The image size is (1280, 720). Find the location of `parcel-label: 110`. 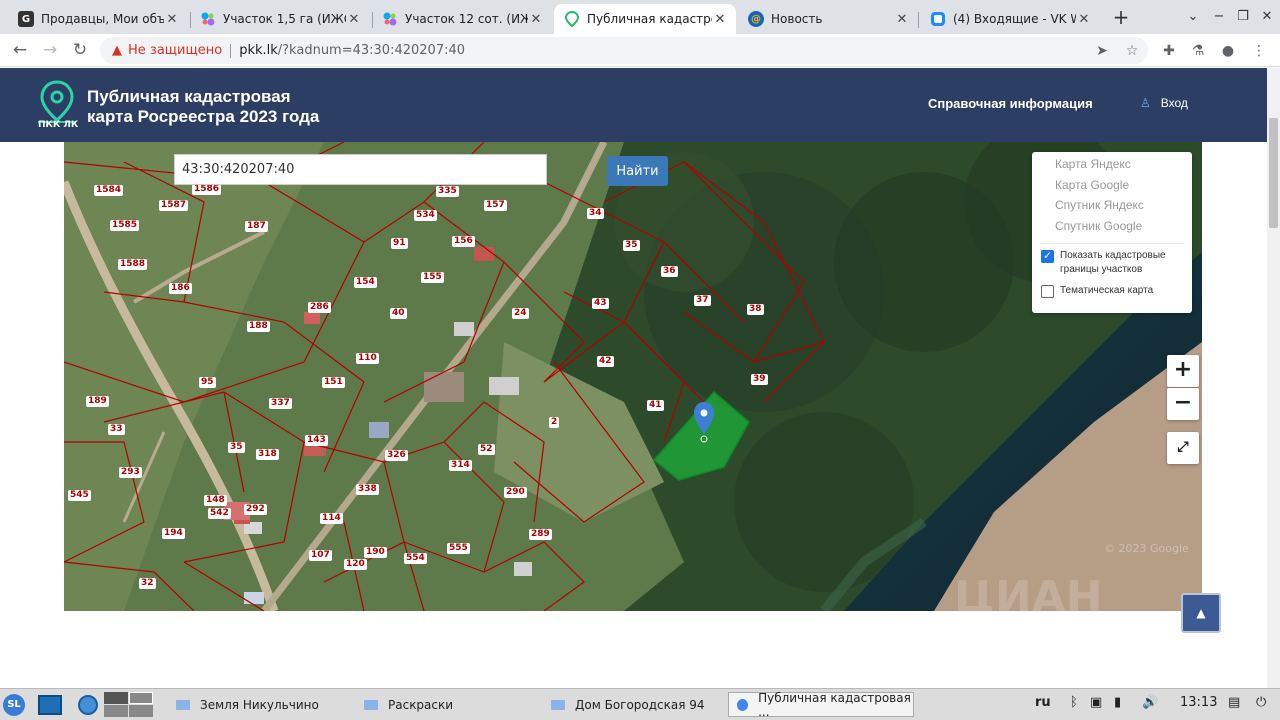

parcel-label: 110 is located at coordinates (367, 358).